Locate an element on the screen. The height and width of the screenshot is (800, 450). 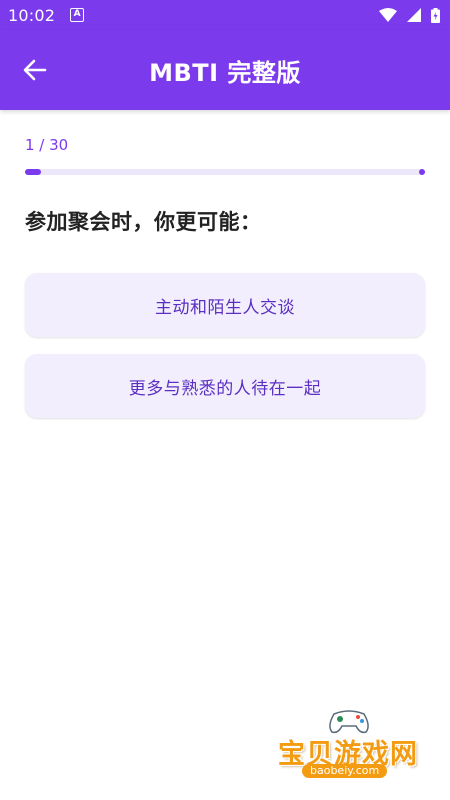
arrow-left-icon is located at coordinates (35, 70).